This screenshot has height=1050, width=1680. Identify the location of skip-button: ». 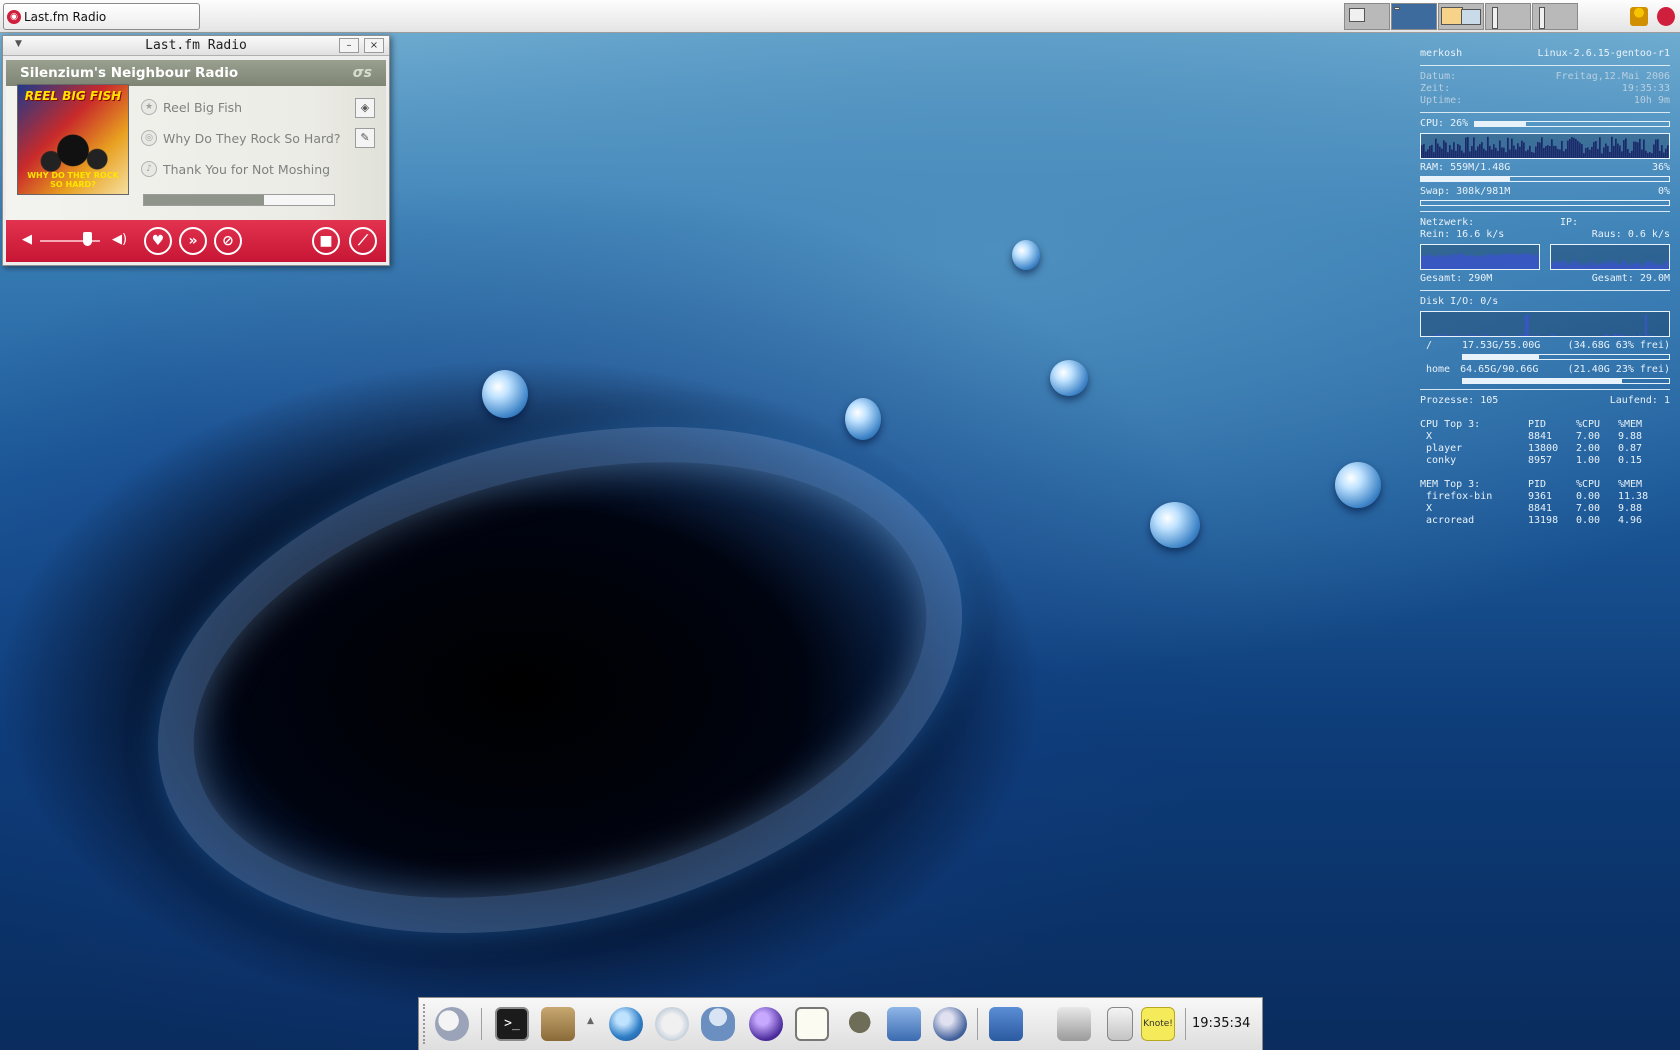
(193, 241).